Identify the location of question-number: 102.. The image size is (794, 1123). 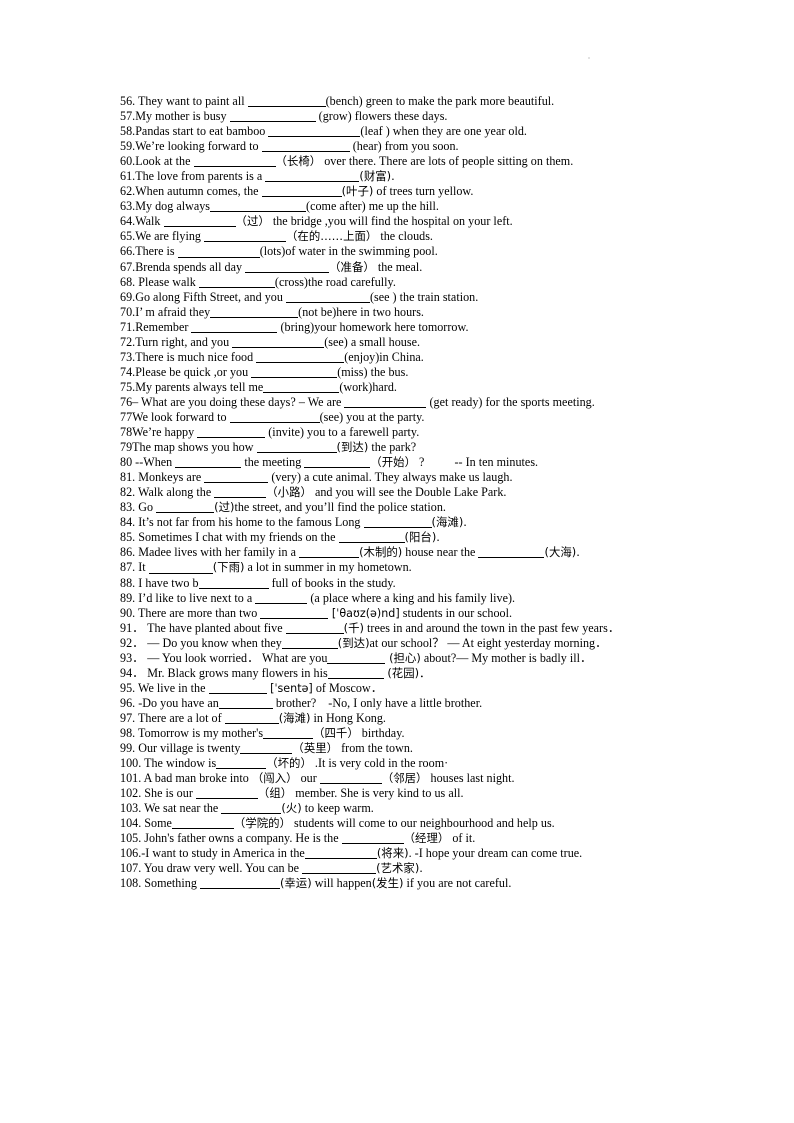
(131, 793).